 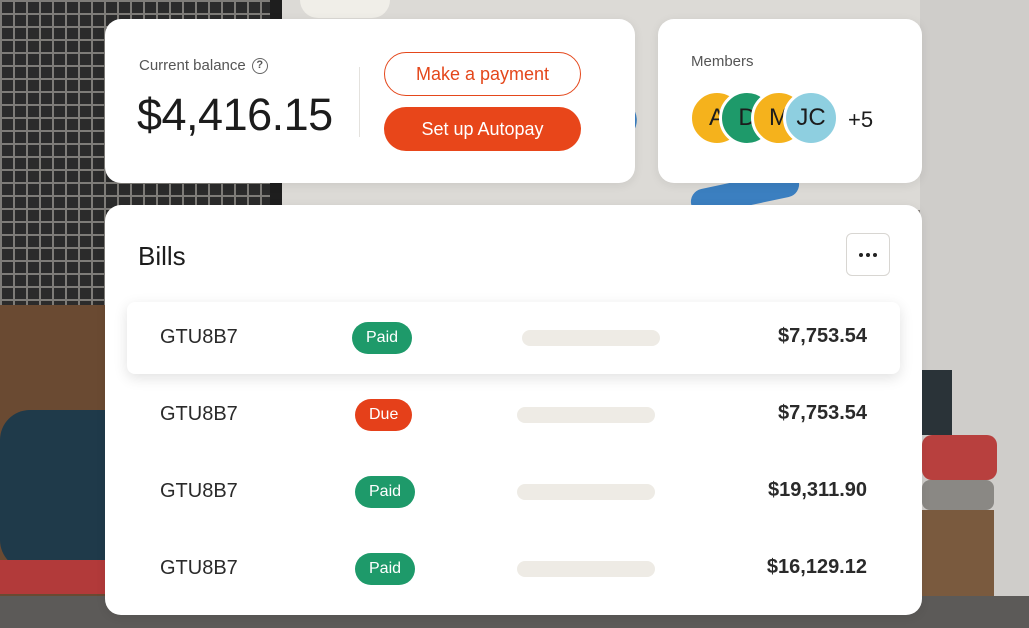 What do you see at coordinates (937, 402) in the screenshot?
I see `background-object` at bounding box center [937, 402].